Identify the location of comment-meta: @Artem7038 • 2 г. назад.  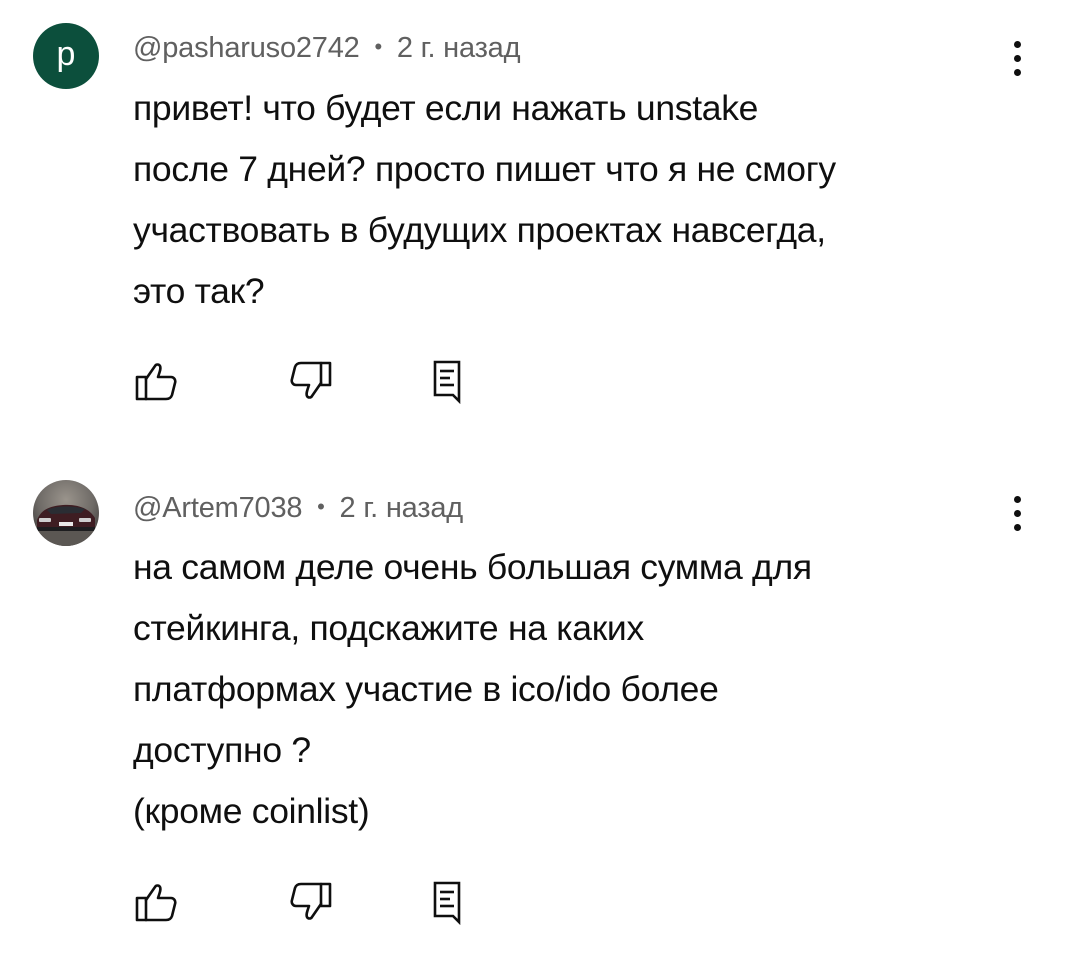
(298, 508).